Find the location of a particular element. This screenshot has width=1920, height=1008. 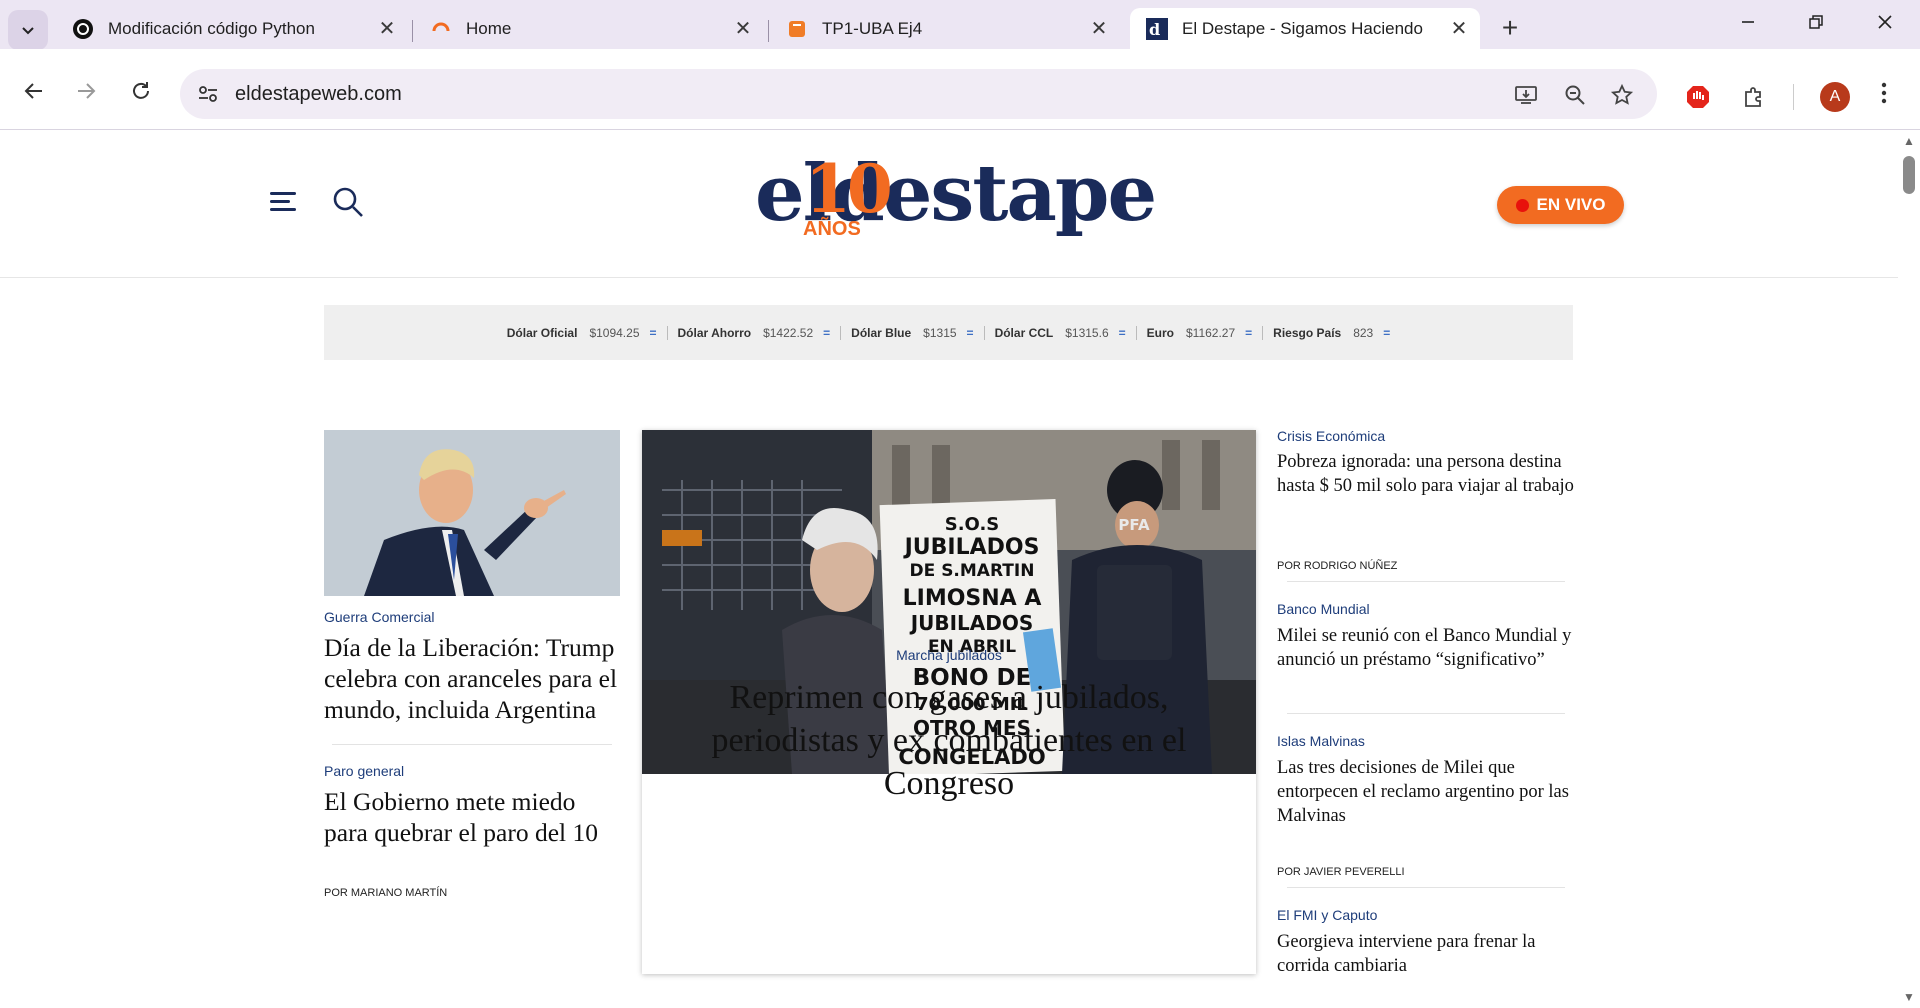

close-window-button is located at coordinates (1885, 23).